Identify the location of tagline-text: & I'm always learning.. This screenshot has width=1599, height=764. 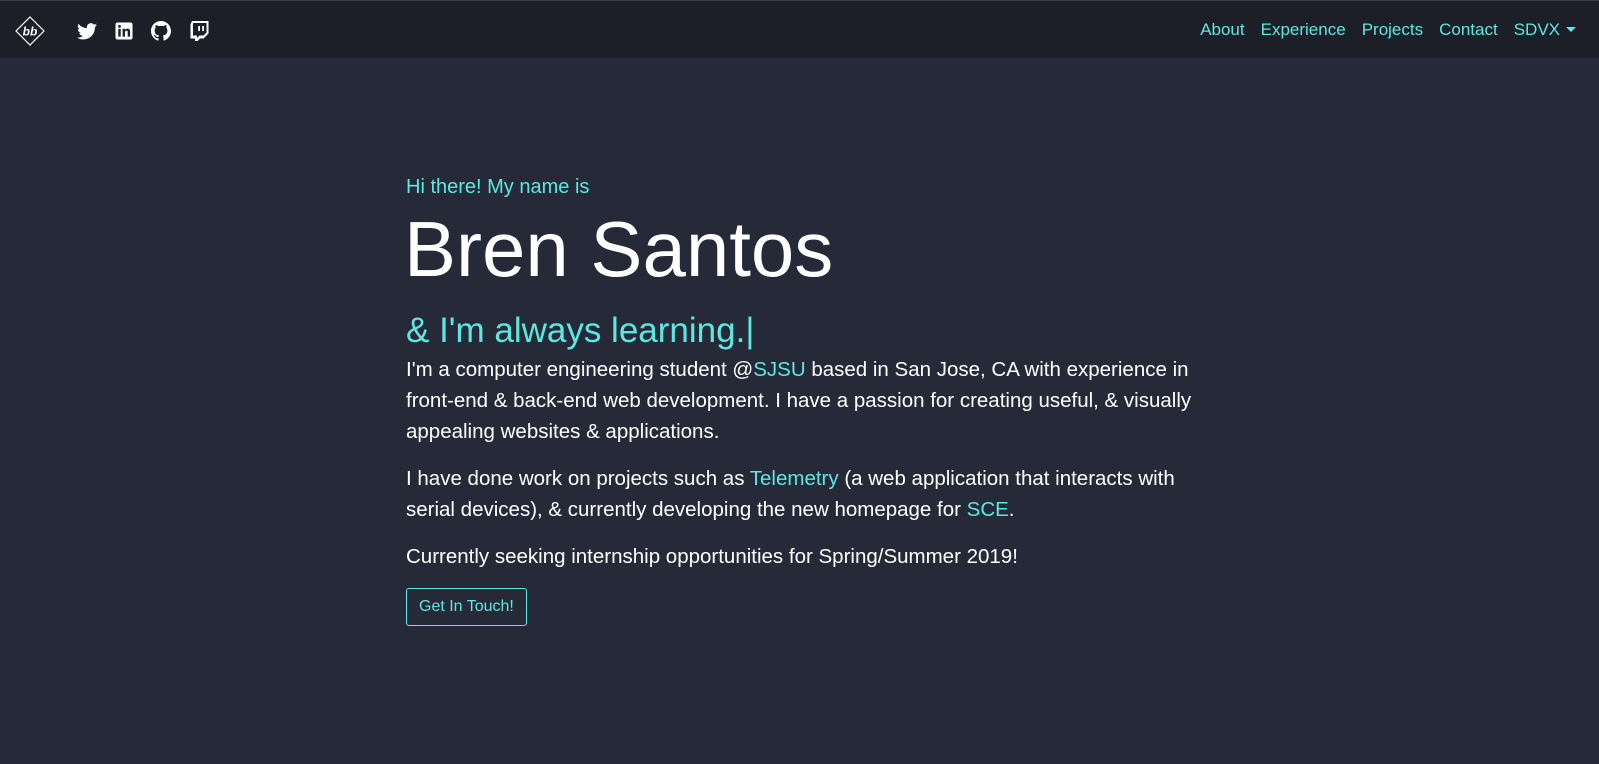
(576, 330).